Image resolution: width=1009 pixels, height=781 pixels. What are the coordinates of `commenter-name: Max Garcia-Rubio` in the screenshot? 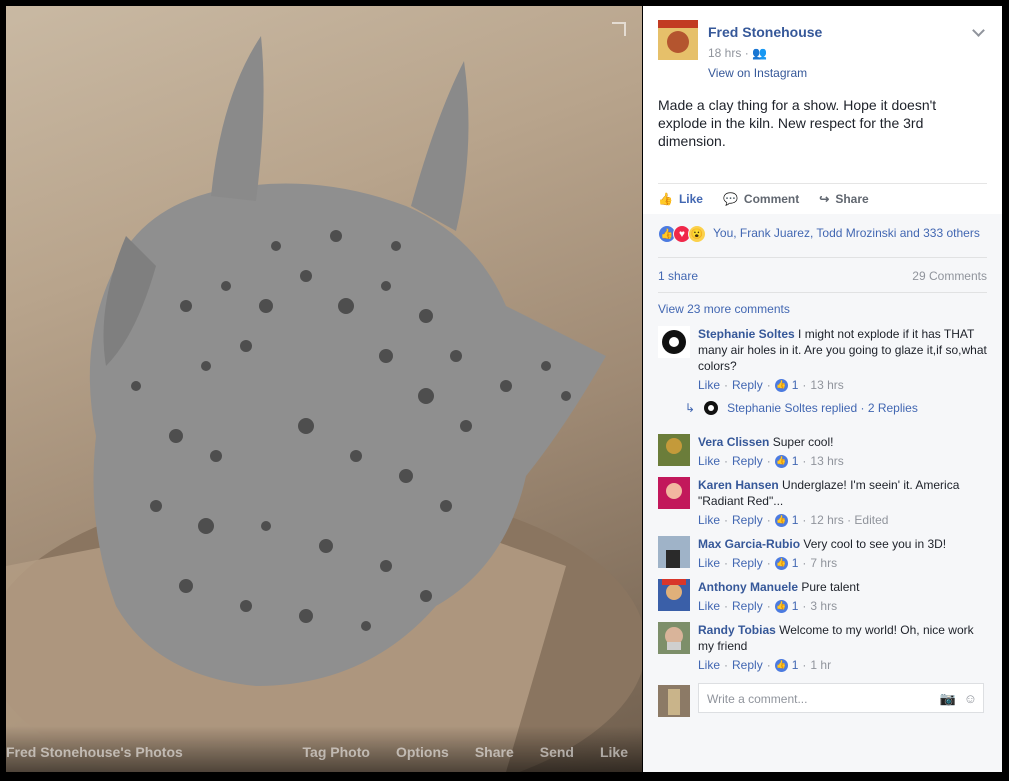 It's located at (749, 544).